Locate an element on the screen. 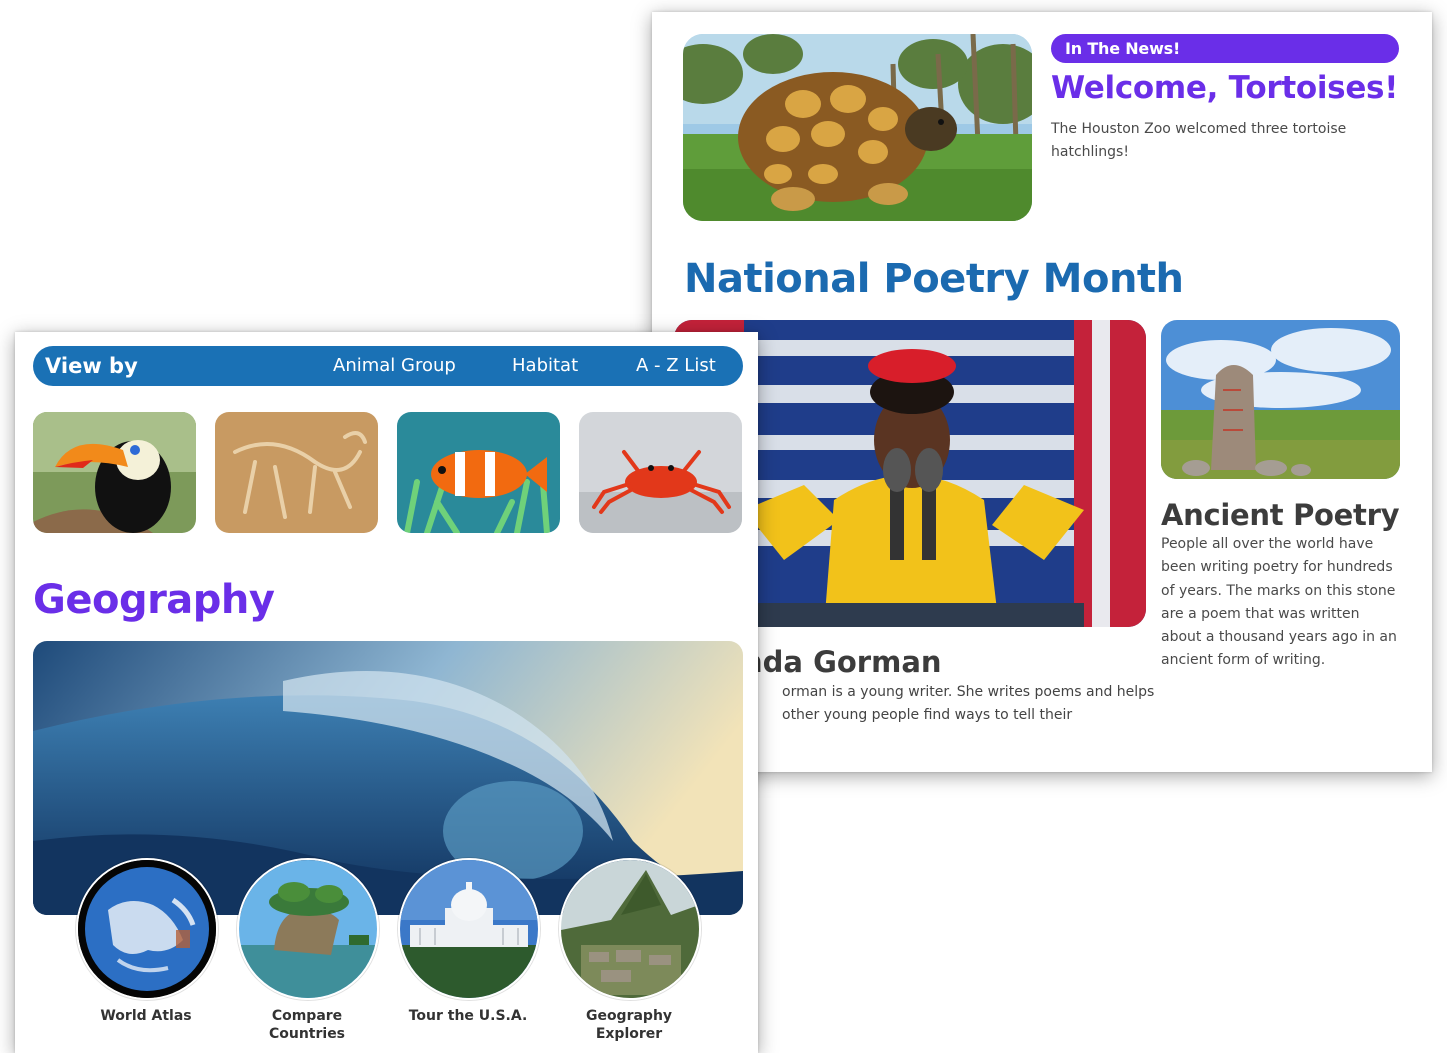 The width and height of the screenshot is (1447, 1053). geo-label: Compare Countries is located at coordinates (307, 1025).